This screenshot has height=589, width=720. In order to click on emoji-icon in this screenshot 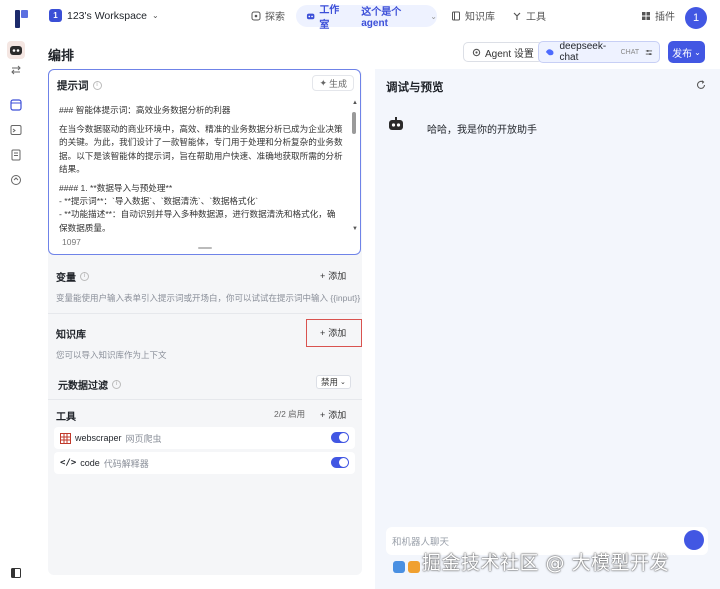, I will do `click(414, 567)`.